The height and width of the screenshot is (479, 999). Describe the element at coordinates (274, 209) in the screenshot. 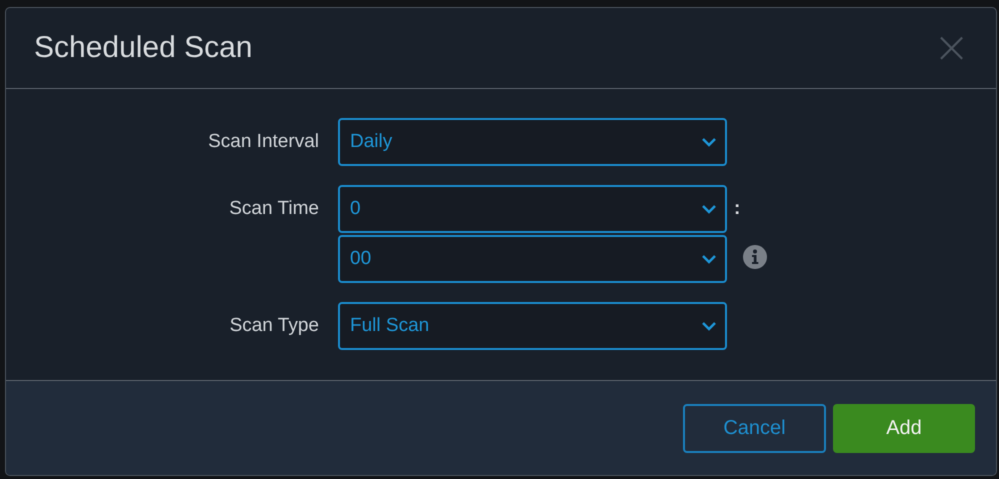

I see `field-label: Scan Time` at that location.